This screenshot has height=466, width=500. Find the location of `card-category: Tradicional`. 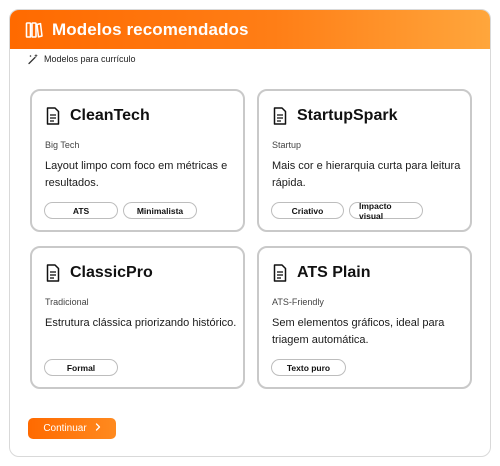

card-category: Tradicional is located at coordinates (67, 302).